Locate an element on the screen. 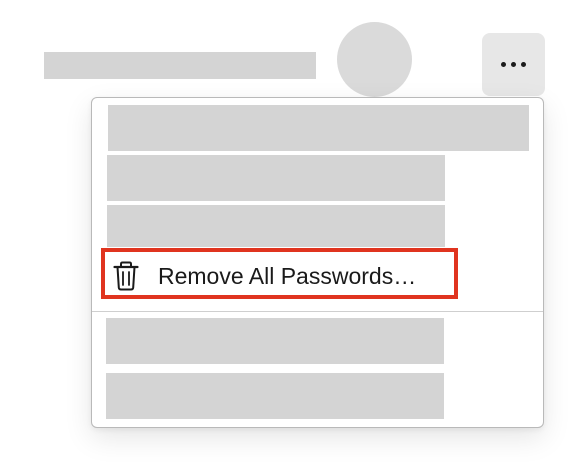  menu-divider is located at coordinates (317, 311).